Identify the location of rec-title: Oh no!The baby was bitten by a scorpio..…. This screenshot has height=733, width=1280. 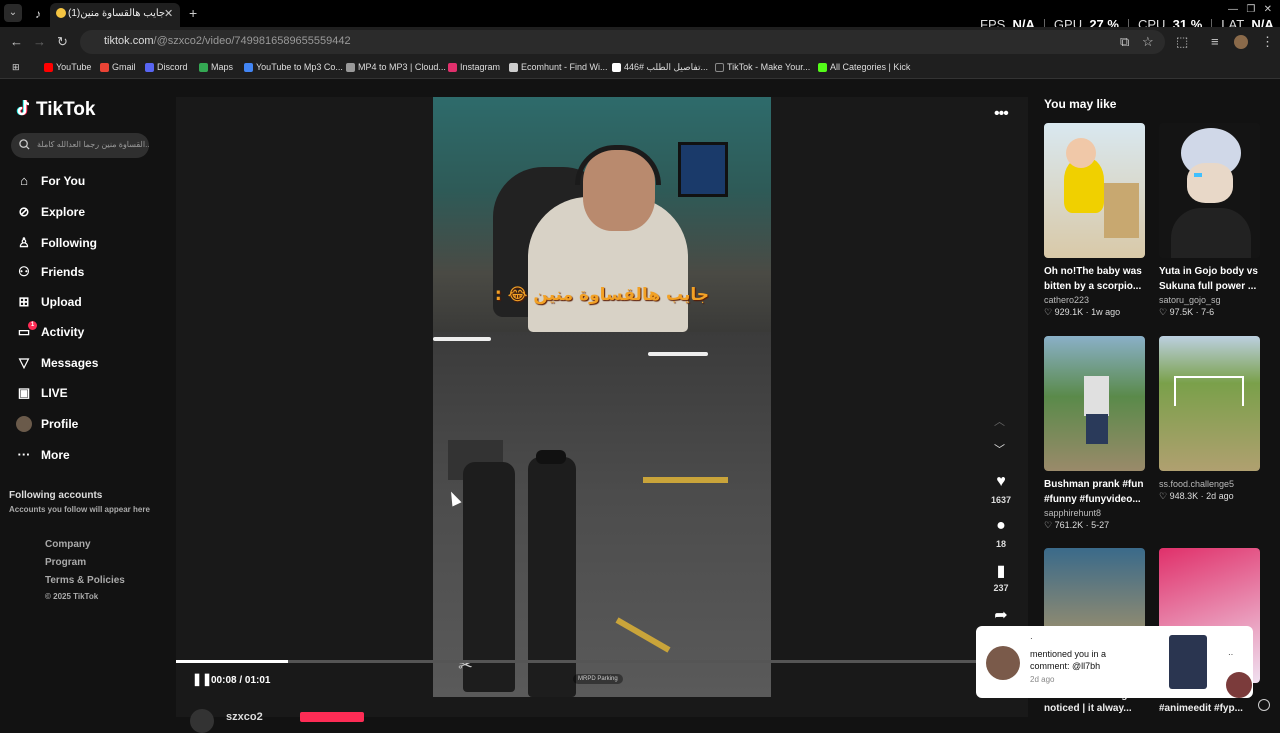
(1093, 279).